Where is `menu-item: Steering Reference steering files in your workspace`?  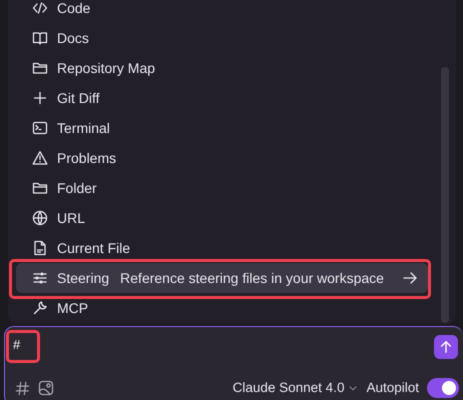
menu-item: Steering Reference steering files in your workspace is located at coordinates (222, 278).